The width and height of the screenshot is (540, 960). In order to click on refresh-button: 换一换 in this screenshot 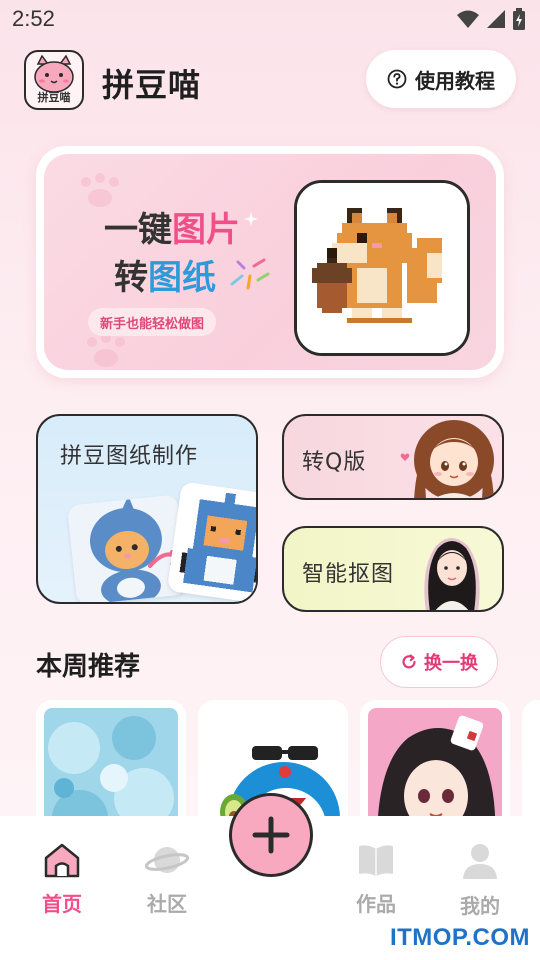, I will do `click(439, 662)`.